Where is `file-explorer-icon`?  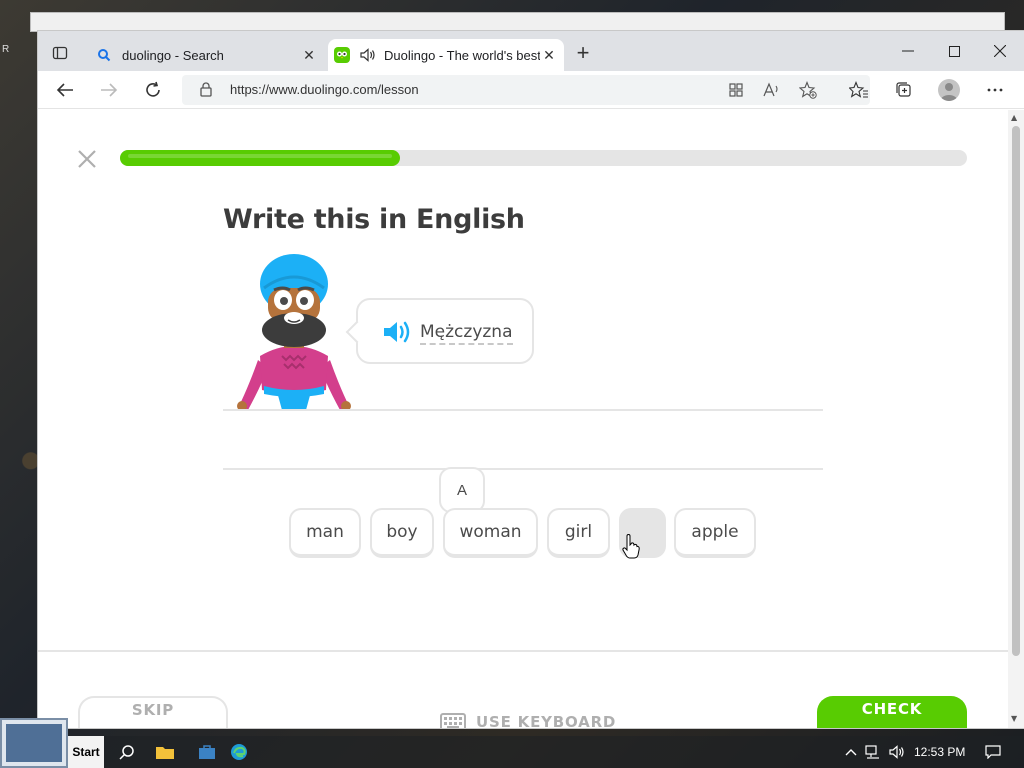 file-explorer-icon is located at coordinates (165, 752).